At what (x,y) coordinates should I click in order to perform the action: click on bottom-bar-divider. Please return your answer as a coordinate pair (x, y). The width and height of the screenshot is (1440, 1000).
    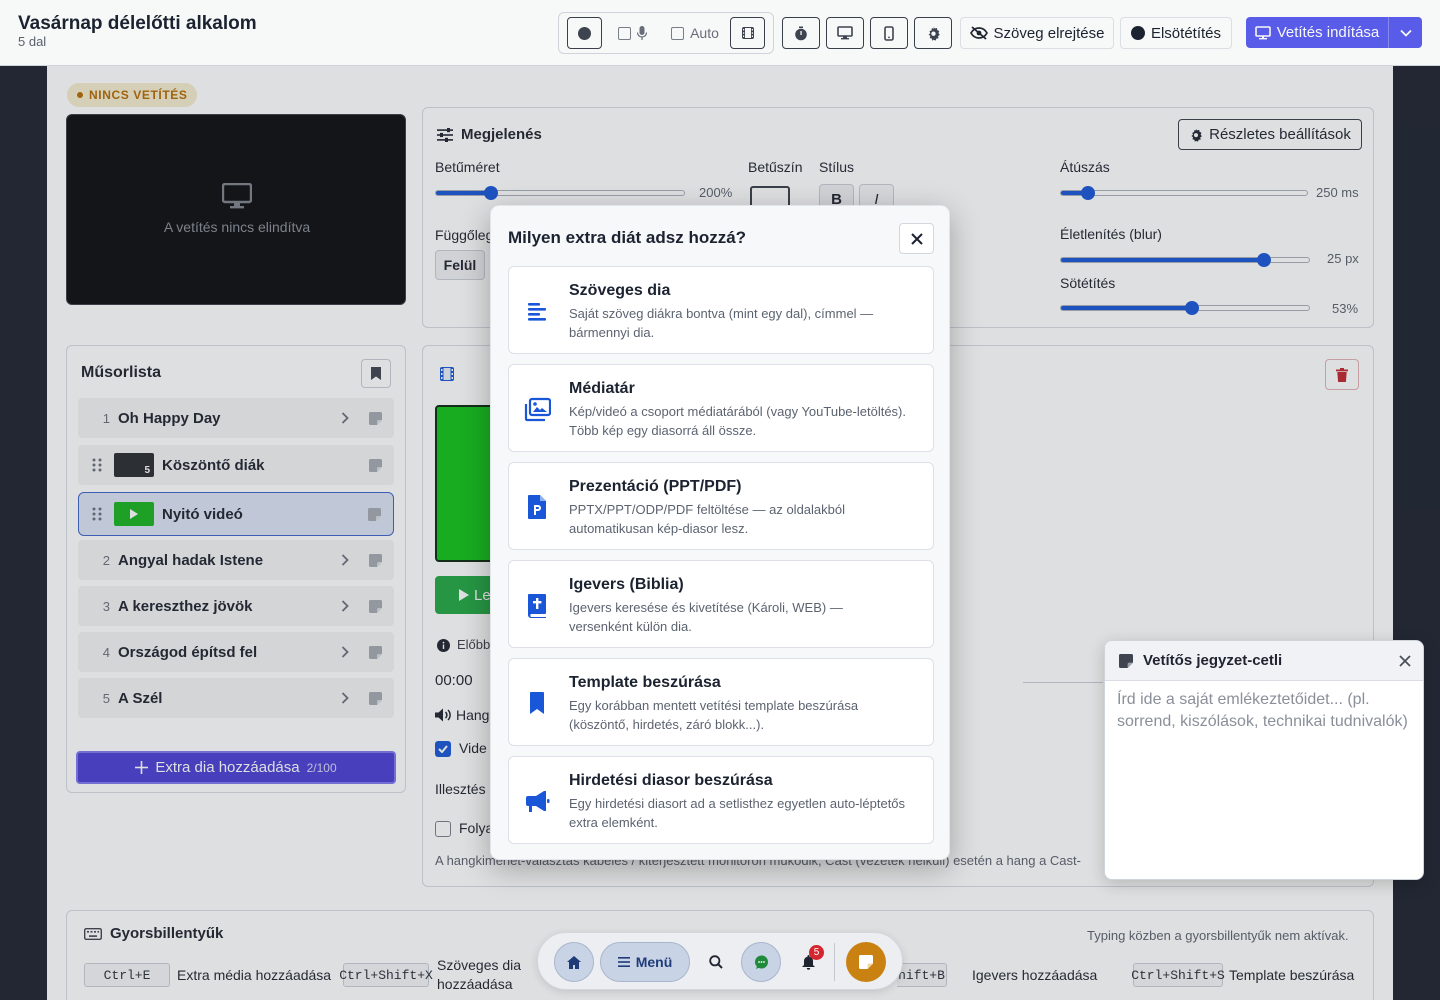
    Looking at the image, I should click on (834, 962).